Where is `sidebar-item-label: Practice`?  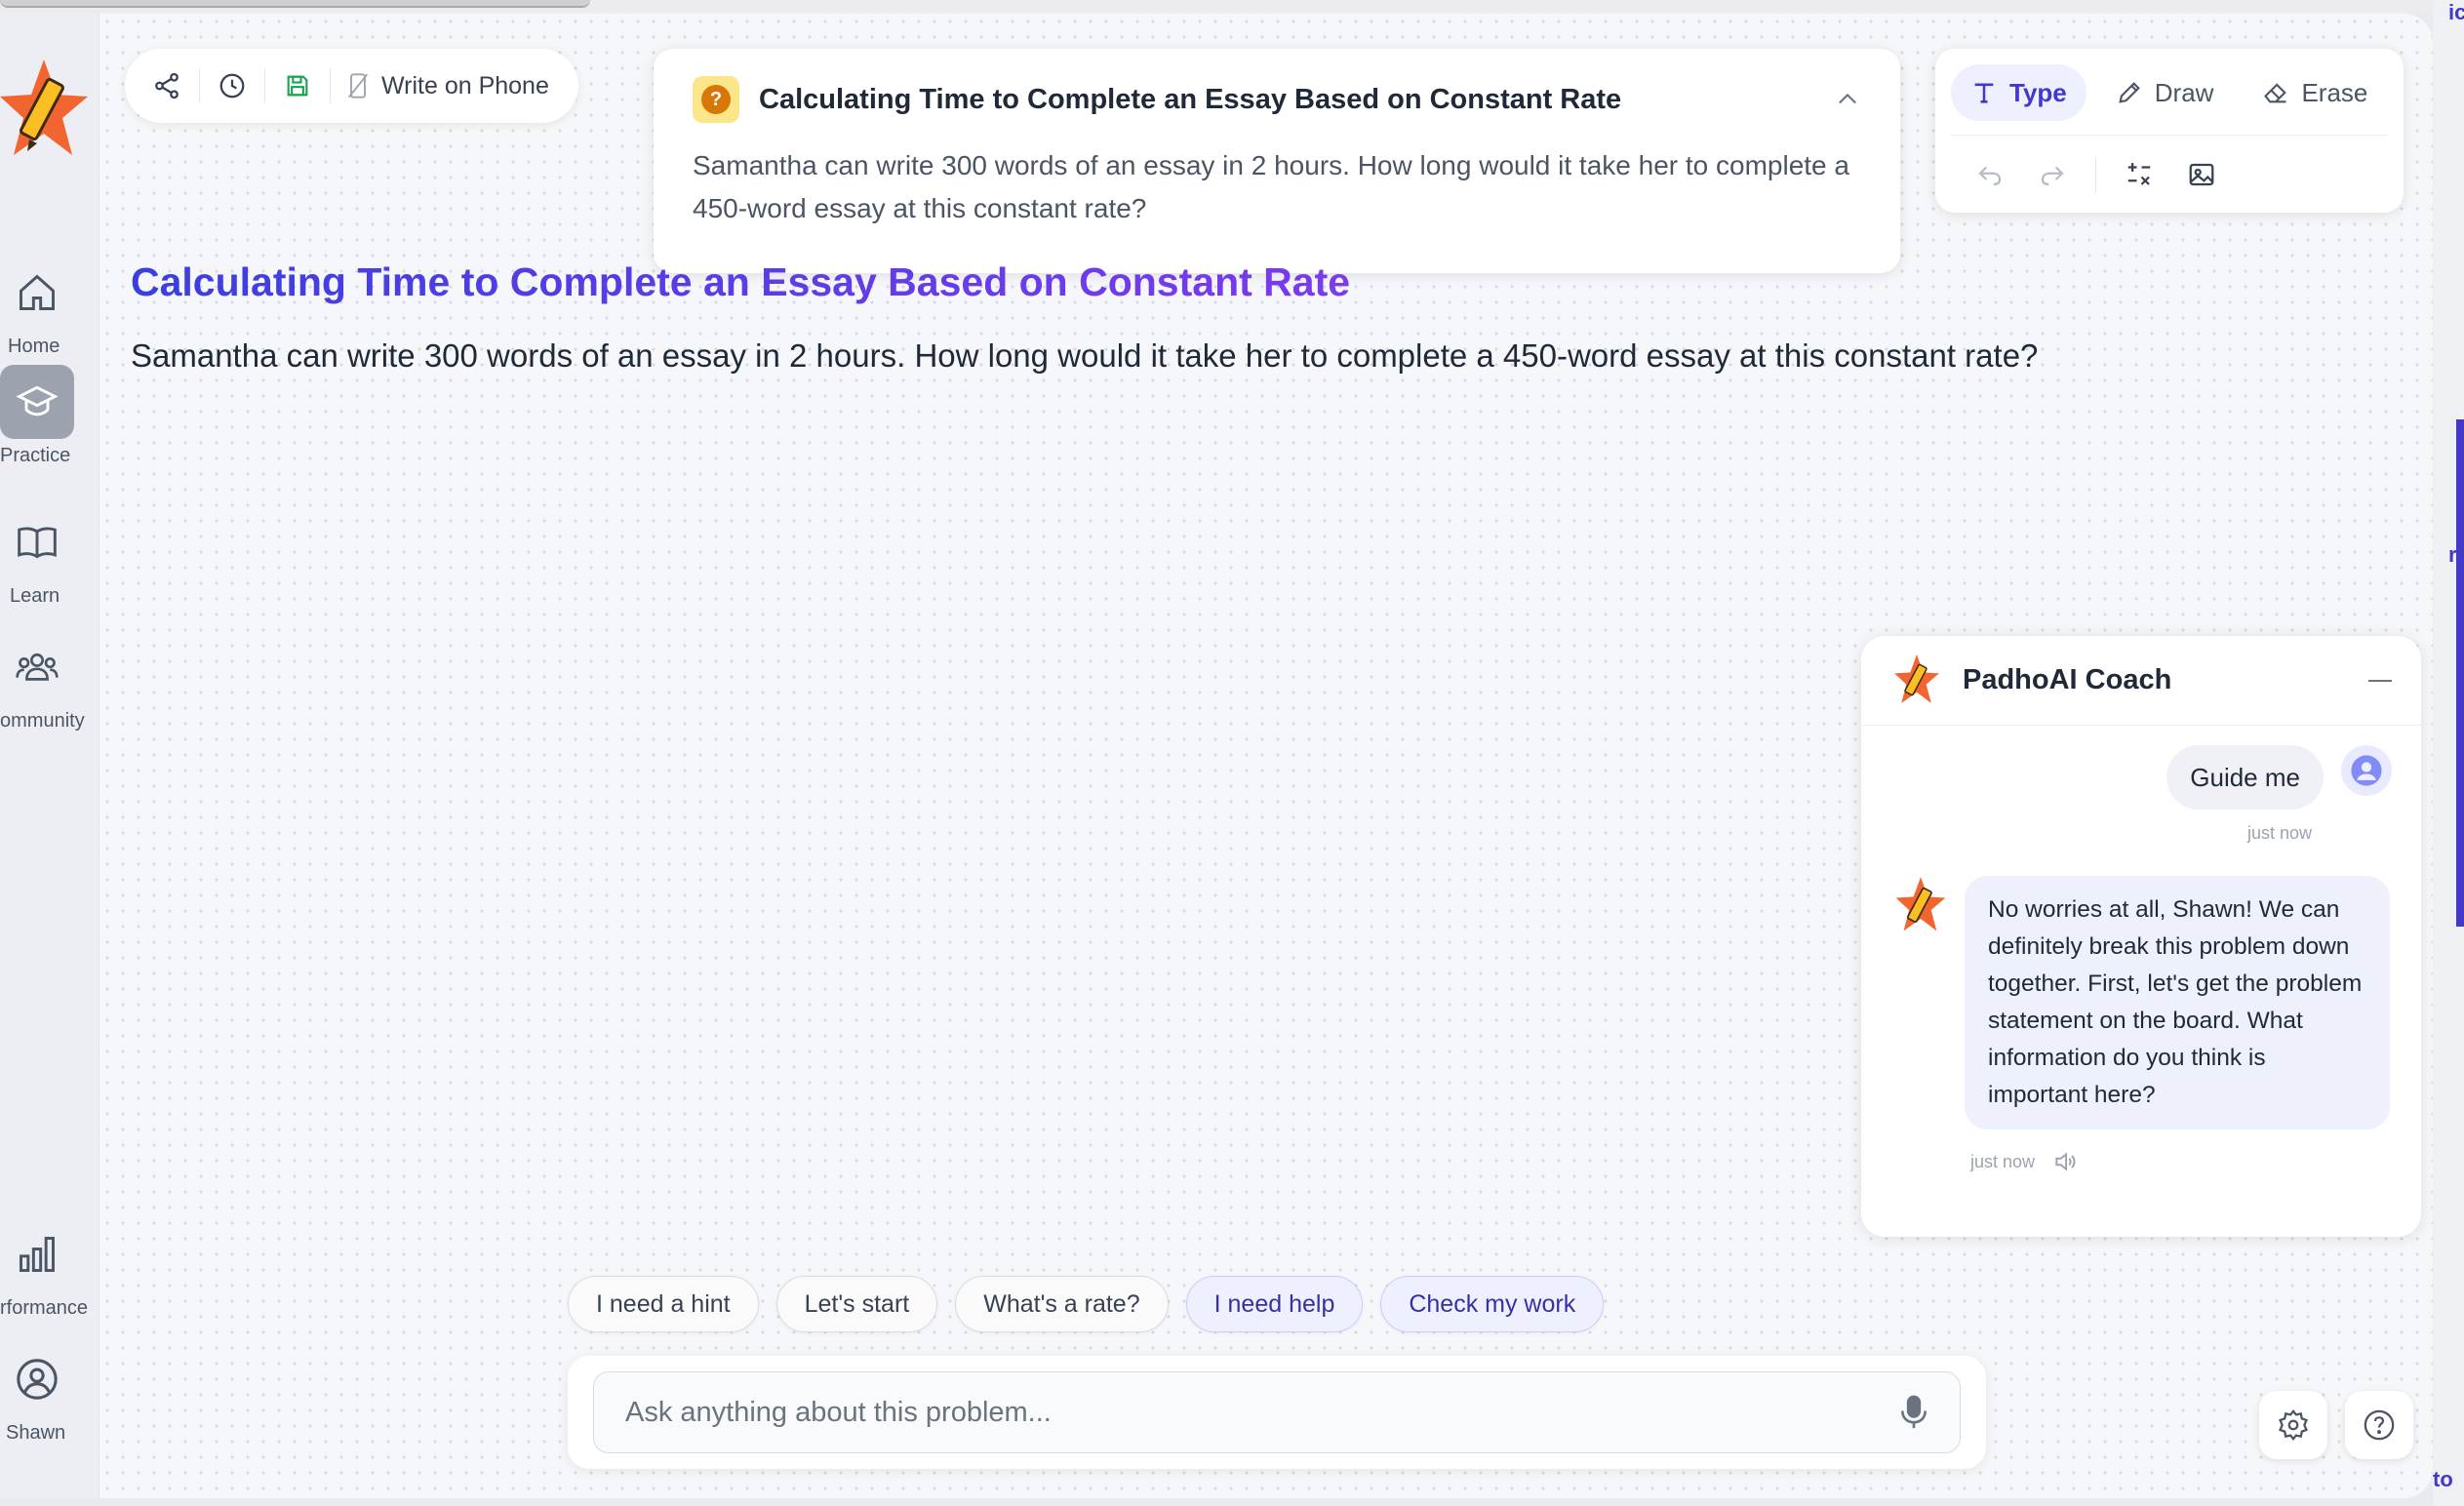 sidebar-item-label: Practice is located at coordinates (35, 455).